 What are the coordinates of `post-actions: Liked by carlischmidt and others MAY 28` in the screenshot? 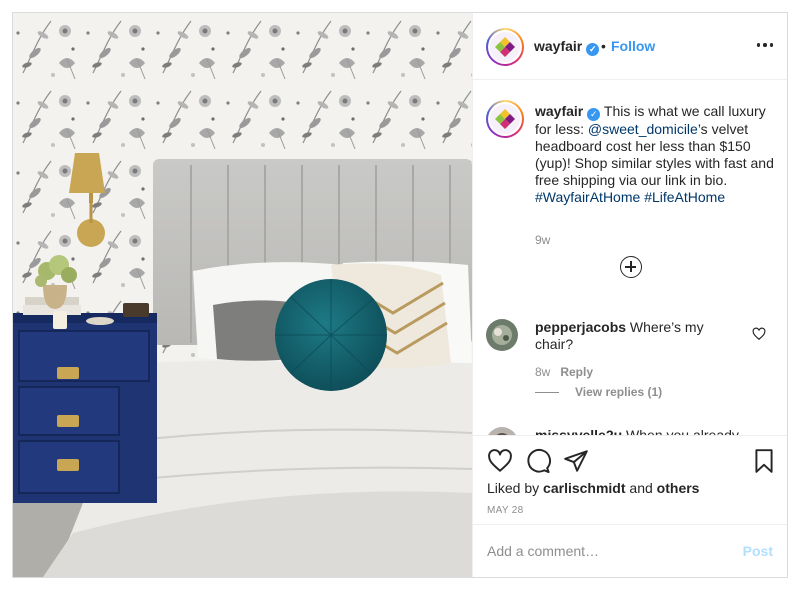 It's located at (630, 480).